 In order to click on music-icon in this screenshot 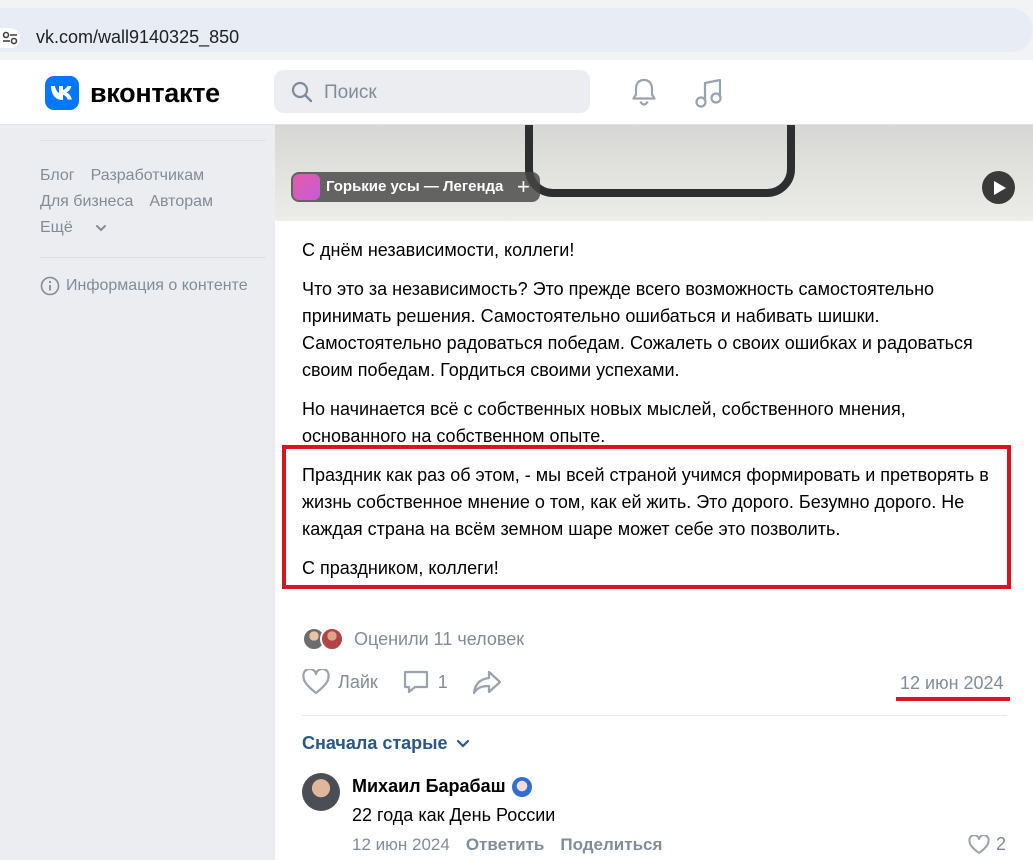, I will do `click(709, 93)`.